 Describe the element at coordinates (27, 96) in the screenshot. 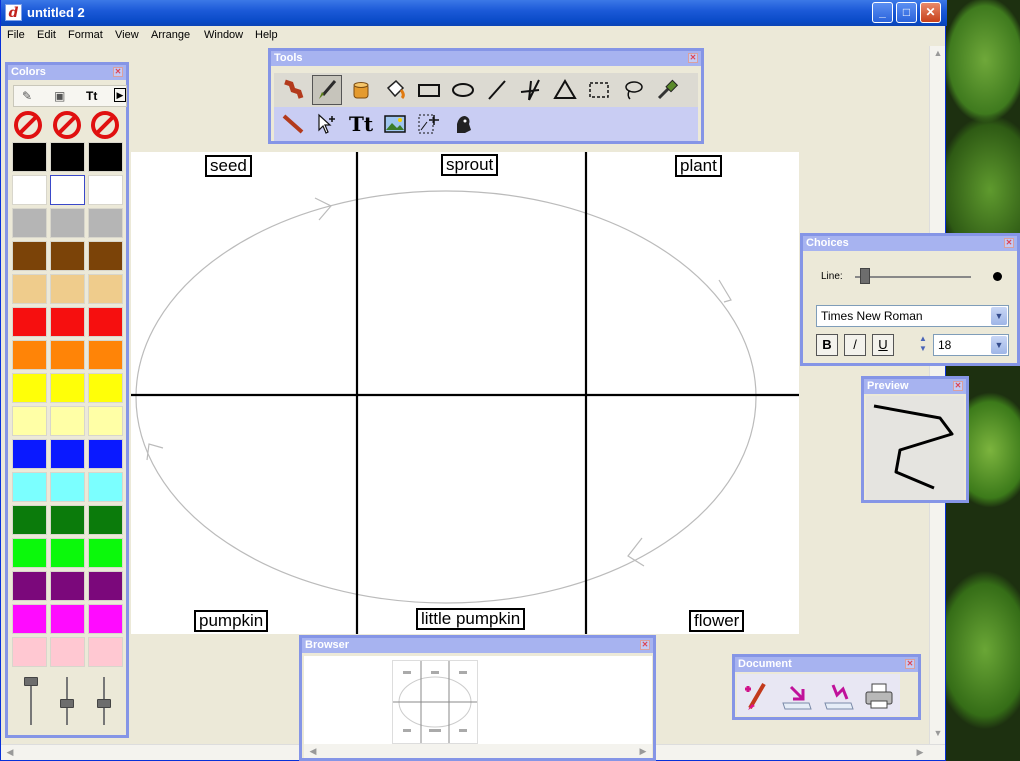

I see `pen-color-icon: ✎` at that location.